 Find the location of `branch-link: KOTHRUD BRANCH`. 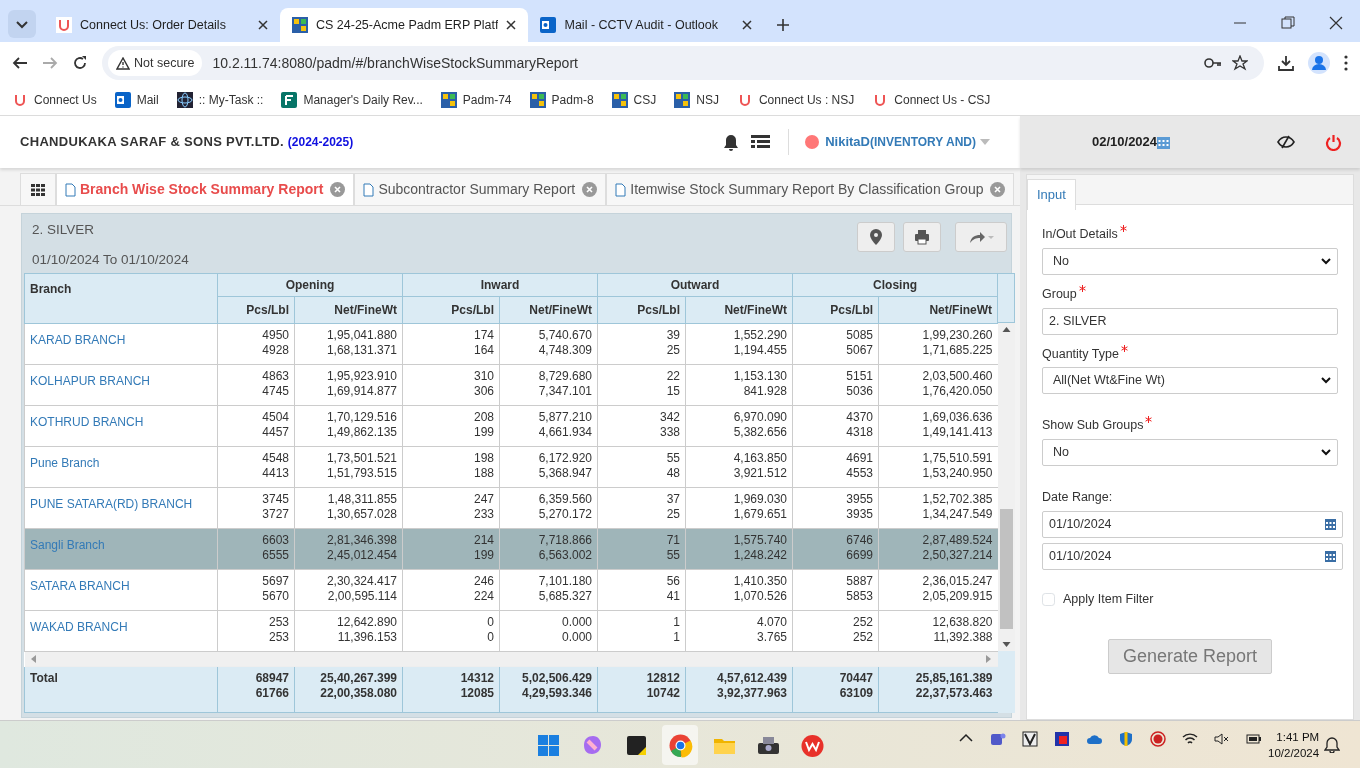

branch-link: KOTHRUD BRANCH is located at coordinates (121, 425).